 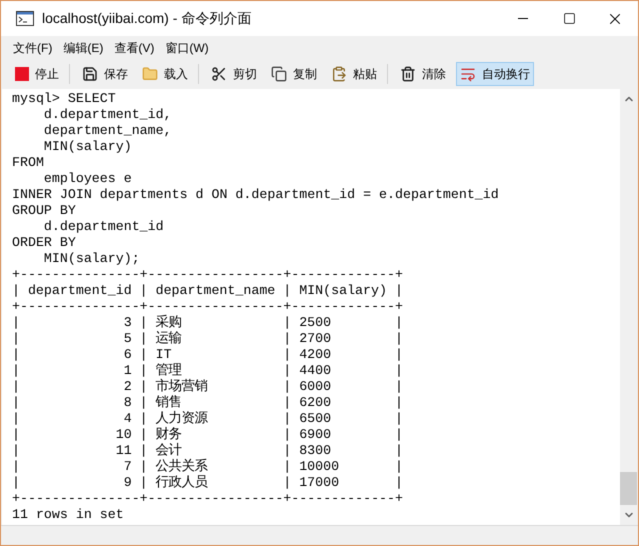 What do you see at coordinates (32, 48) in the screenshot?
I see `menu-item: 文件(F)` at bounding box center [32, 48].